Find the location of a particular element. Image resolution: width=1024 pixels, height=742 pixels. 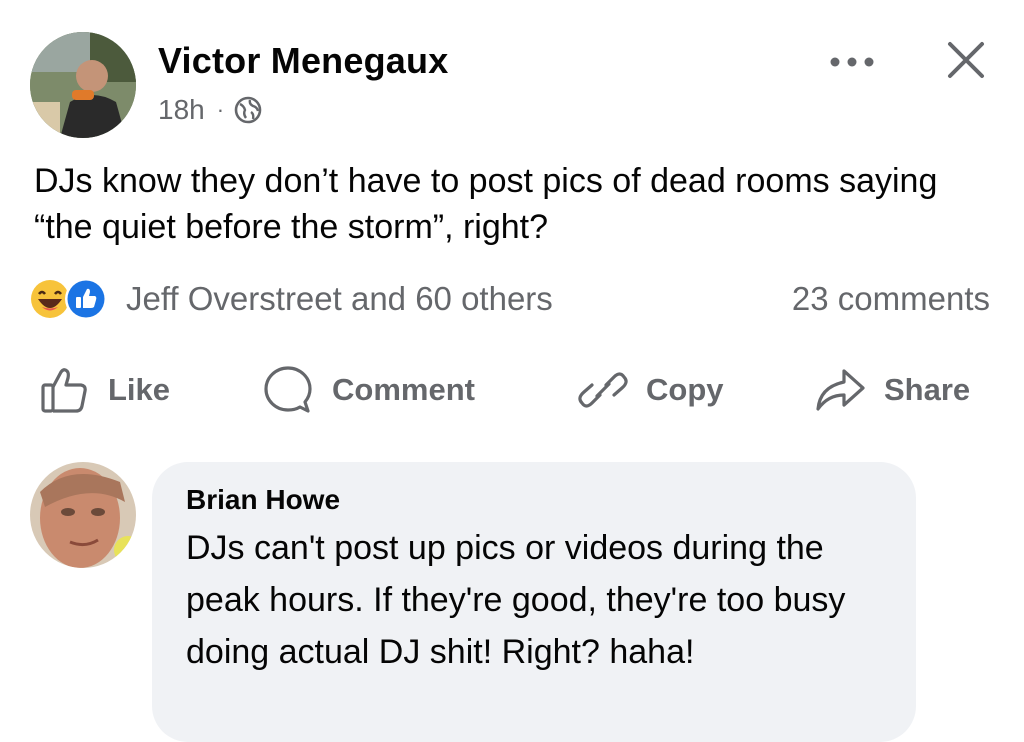

reactors-summary: Jeff Overstreet and 60 others is located at coordinates (339, 299).